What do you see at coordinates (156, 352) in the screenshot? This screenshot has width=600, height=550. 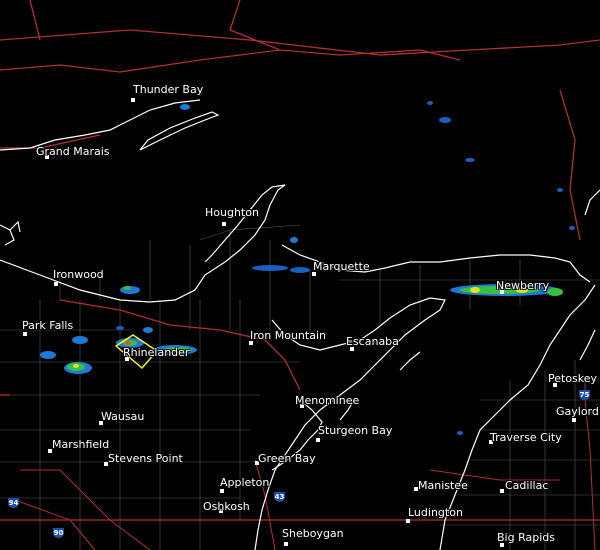 I see `city-label: Rhinelander` at bounding box center [156, 352].